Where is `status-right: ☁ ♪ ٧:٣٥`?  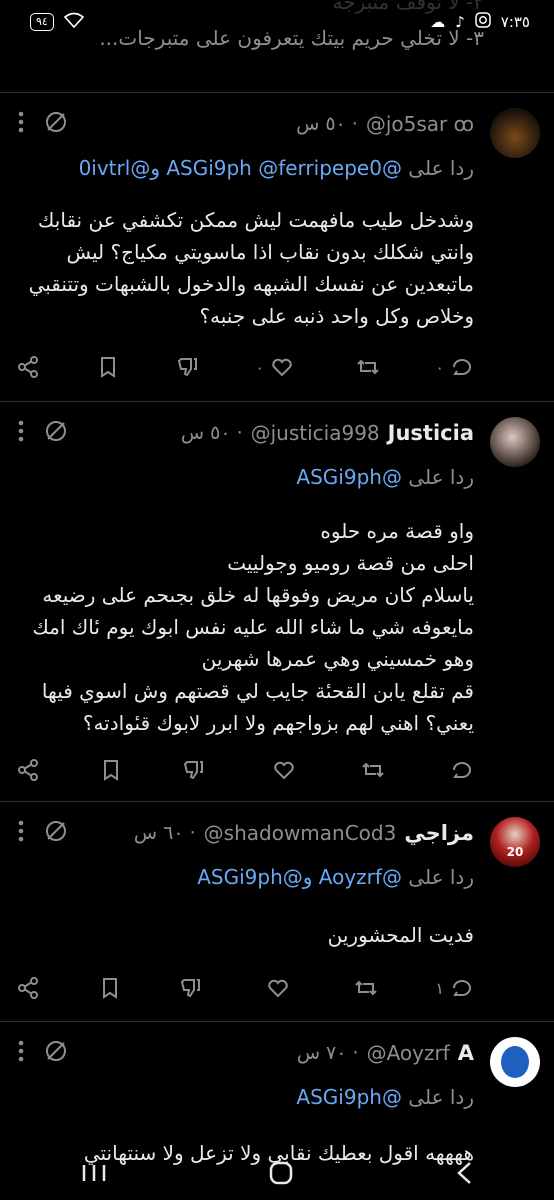 status-right: ☁ ♪ ٧:٣٥ is located at coordinates (480, 22).